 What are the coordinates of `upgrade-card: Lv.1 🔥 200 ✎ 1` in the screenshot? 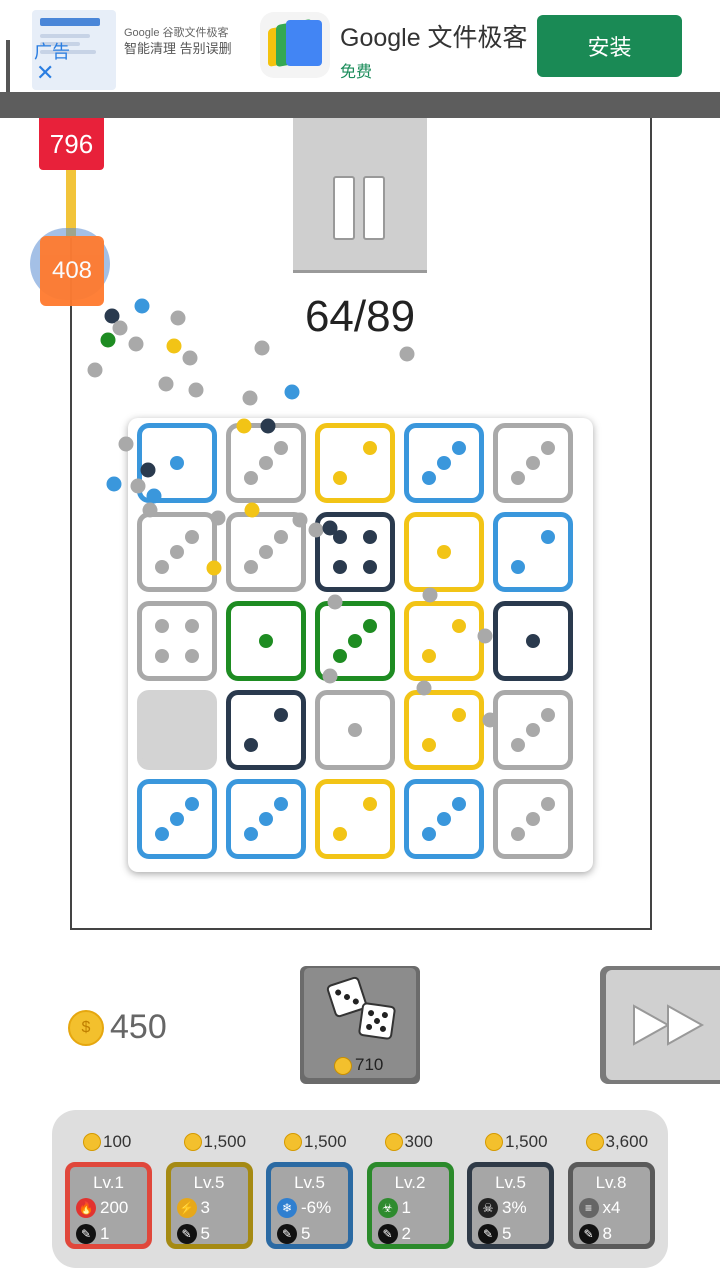 It's located at (108, 1205).